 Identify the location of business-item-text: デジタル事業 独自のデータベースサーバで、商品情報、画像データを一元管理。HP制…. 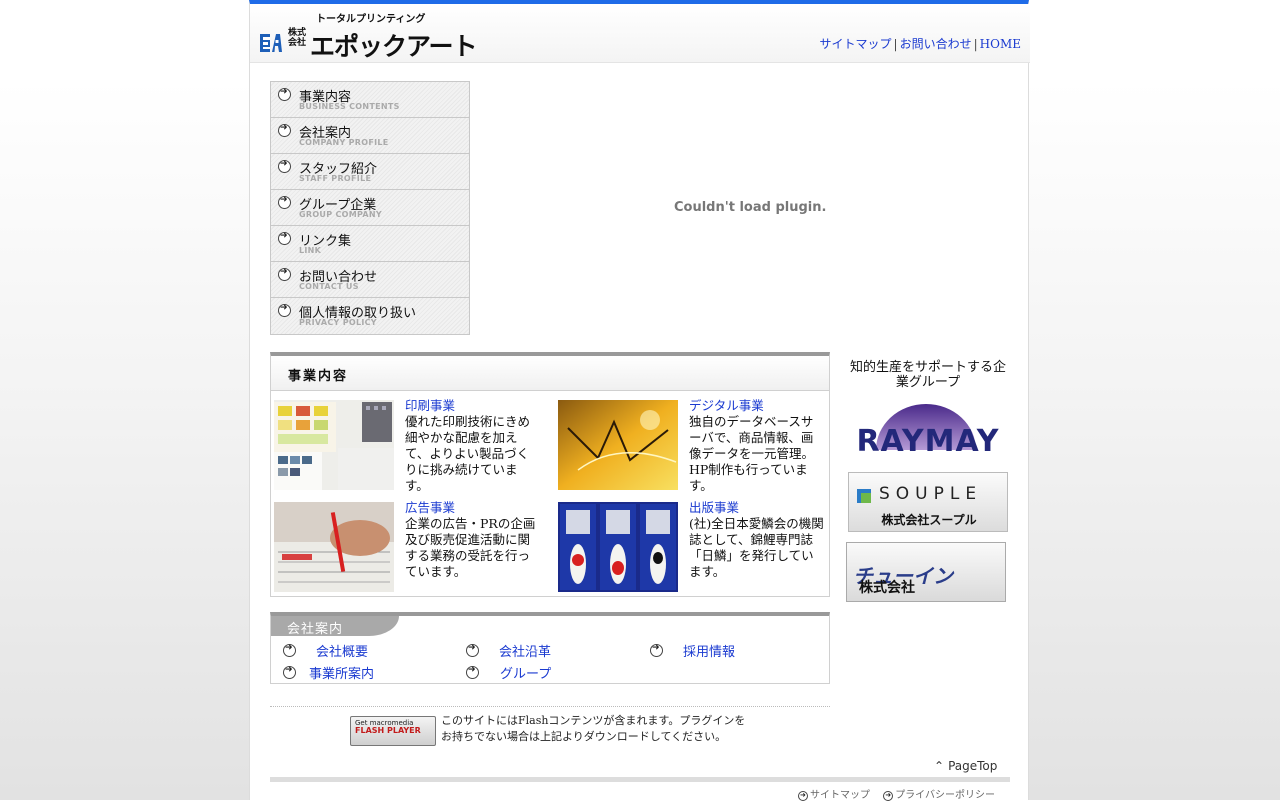
(757, 446).